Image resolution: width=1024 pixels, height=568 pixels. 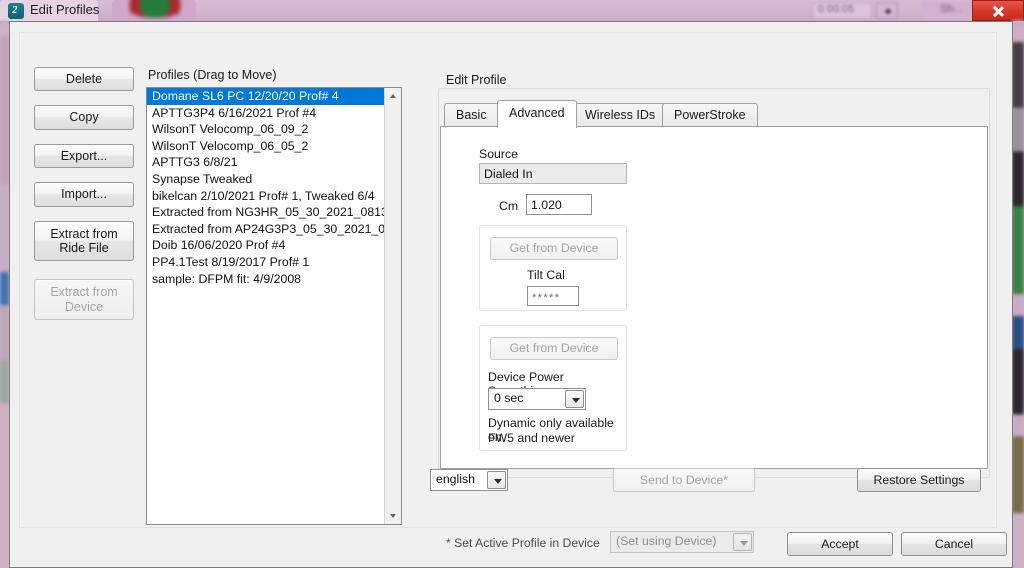 What do you see at coordinates (666, 541) in the screenshot?
I see `active-profile-value: (Set using Device)` at bounding box center [666, 541].